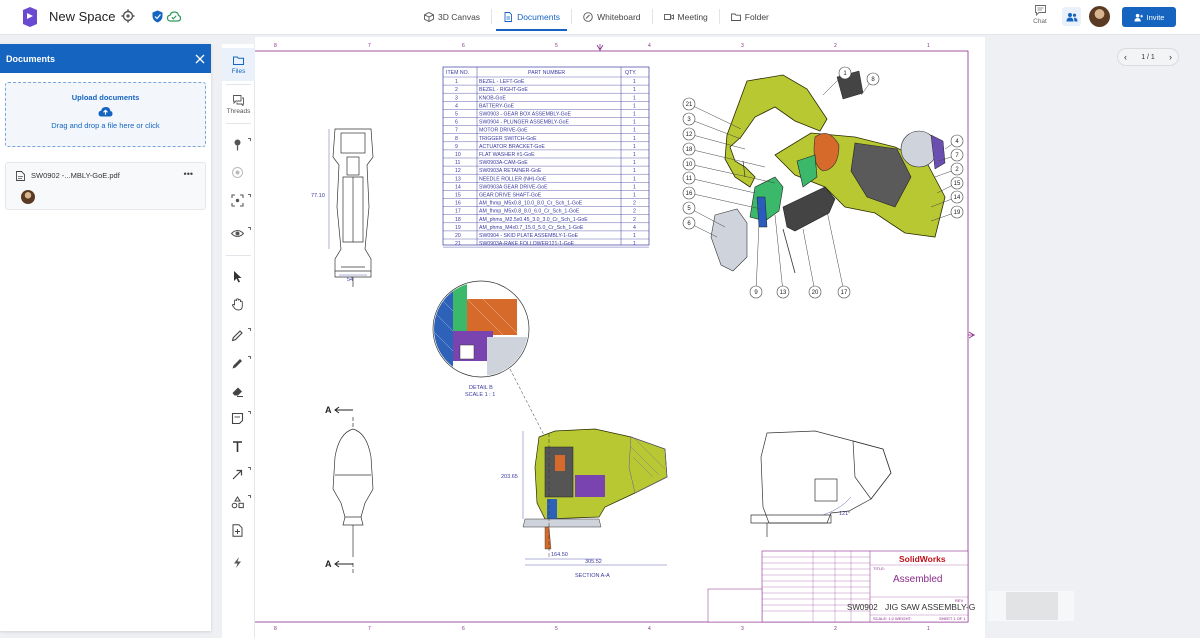 Image resolution: width=1200 pixels, height=638 pixels. I want to click on section-marks: A A, so click(339, 487).